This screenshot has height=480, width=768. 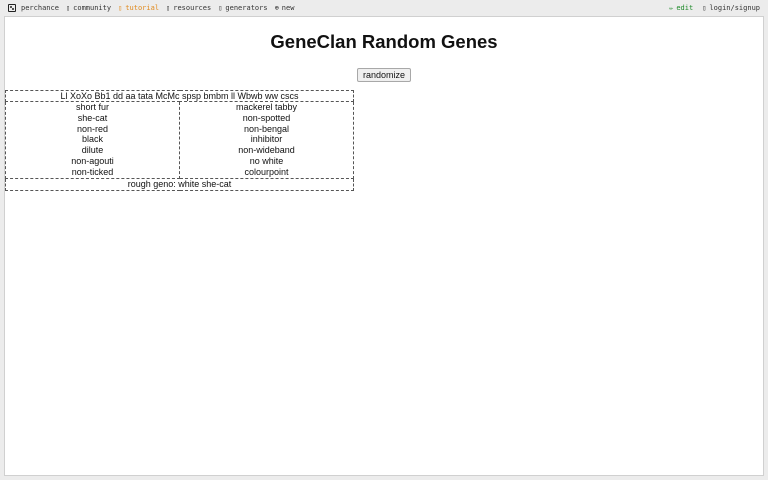 What do you see at coordinates (92, 107) in the screenshot?
I see `phenotype-trait: short fur` at bounding box center [92, 107].